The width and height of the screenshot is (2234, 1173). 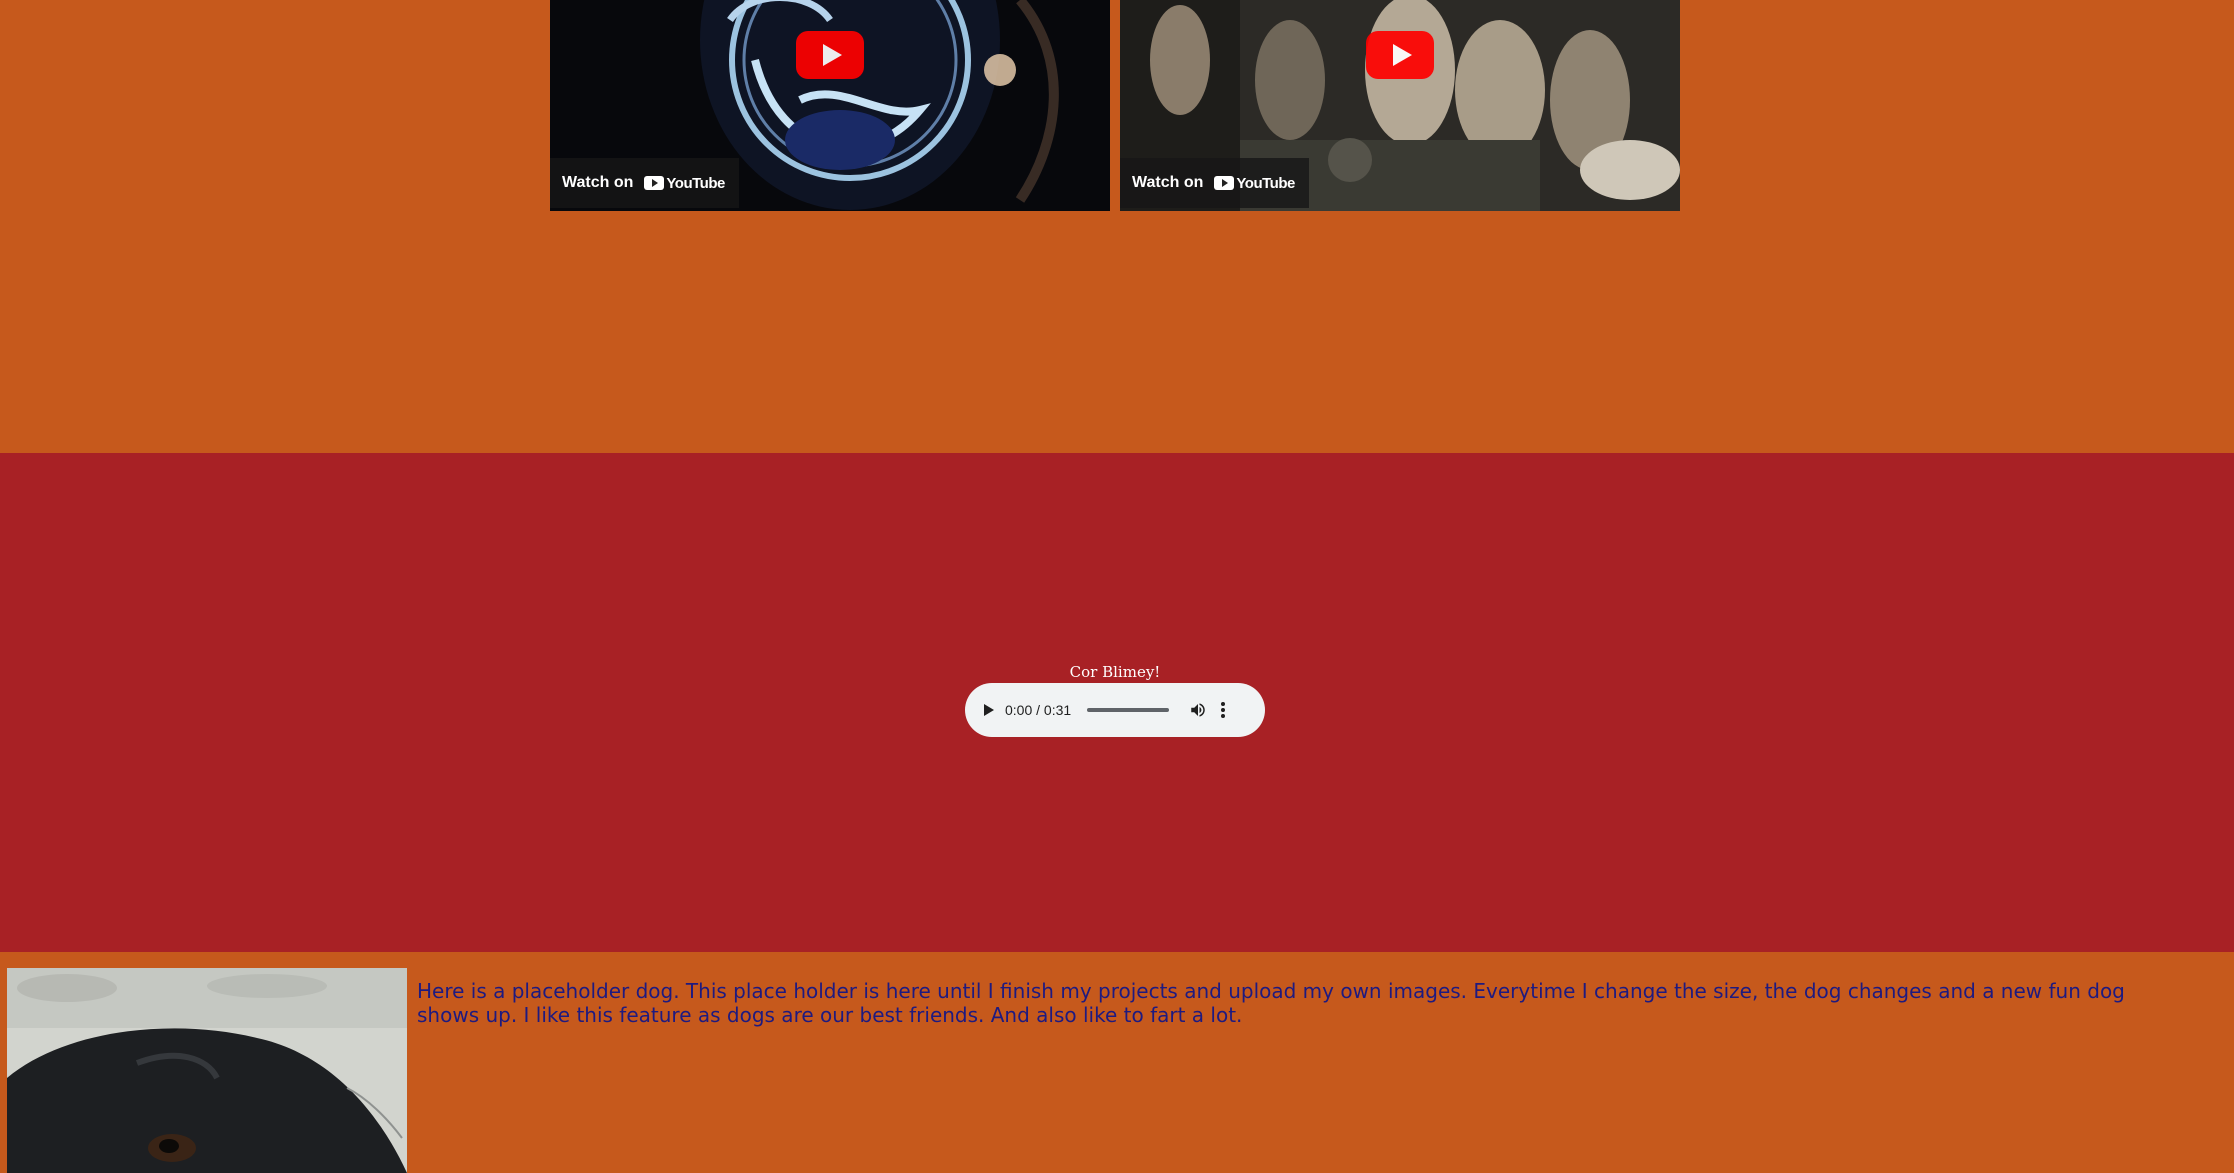 What do you see at coordinates (830, 105) in the screenshot?
I see `youtube-embed-1: Watch on YouTube` at bounding box center [830, 105].